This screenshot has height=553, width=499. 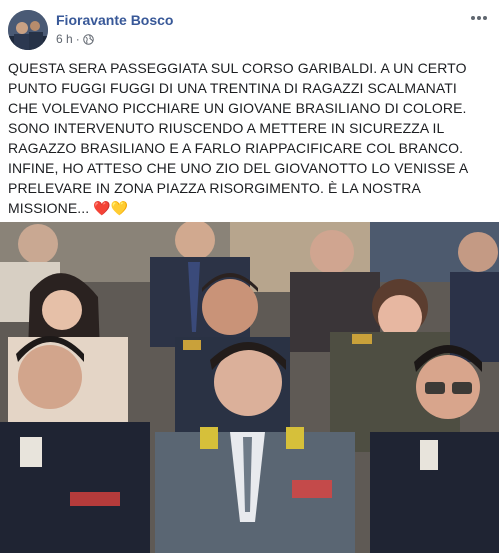 What do you see at coordinates (88, 39) in the screenshot?
I see `globe-icon` at bounding box center [88, 39].